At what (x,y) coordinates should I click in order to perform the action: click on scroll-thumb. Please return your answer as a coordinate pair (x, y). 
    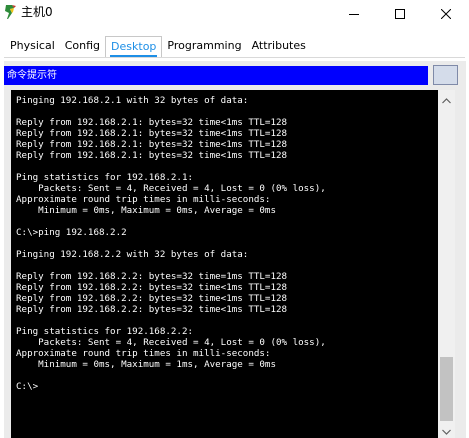
    Looking at the image, I should click on (446, 389).